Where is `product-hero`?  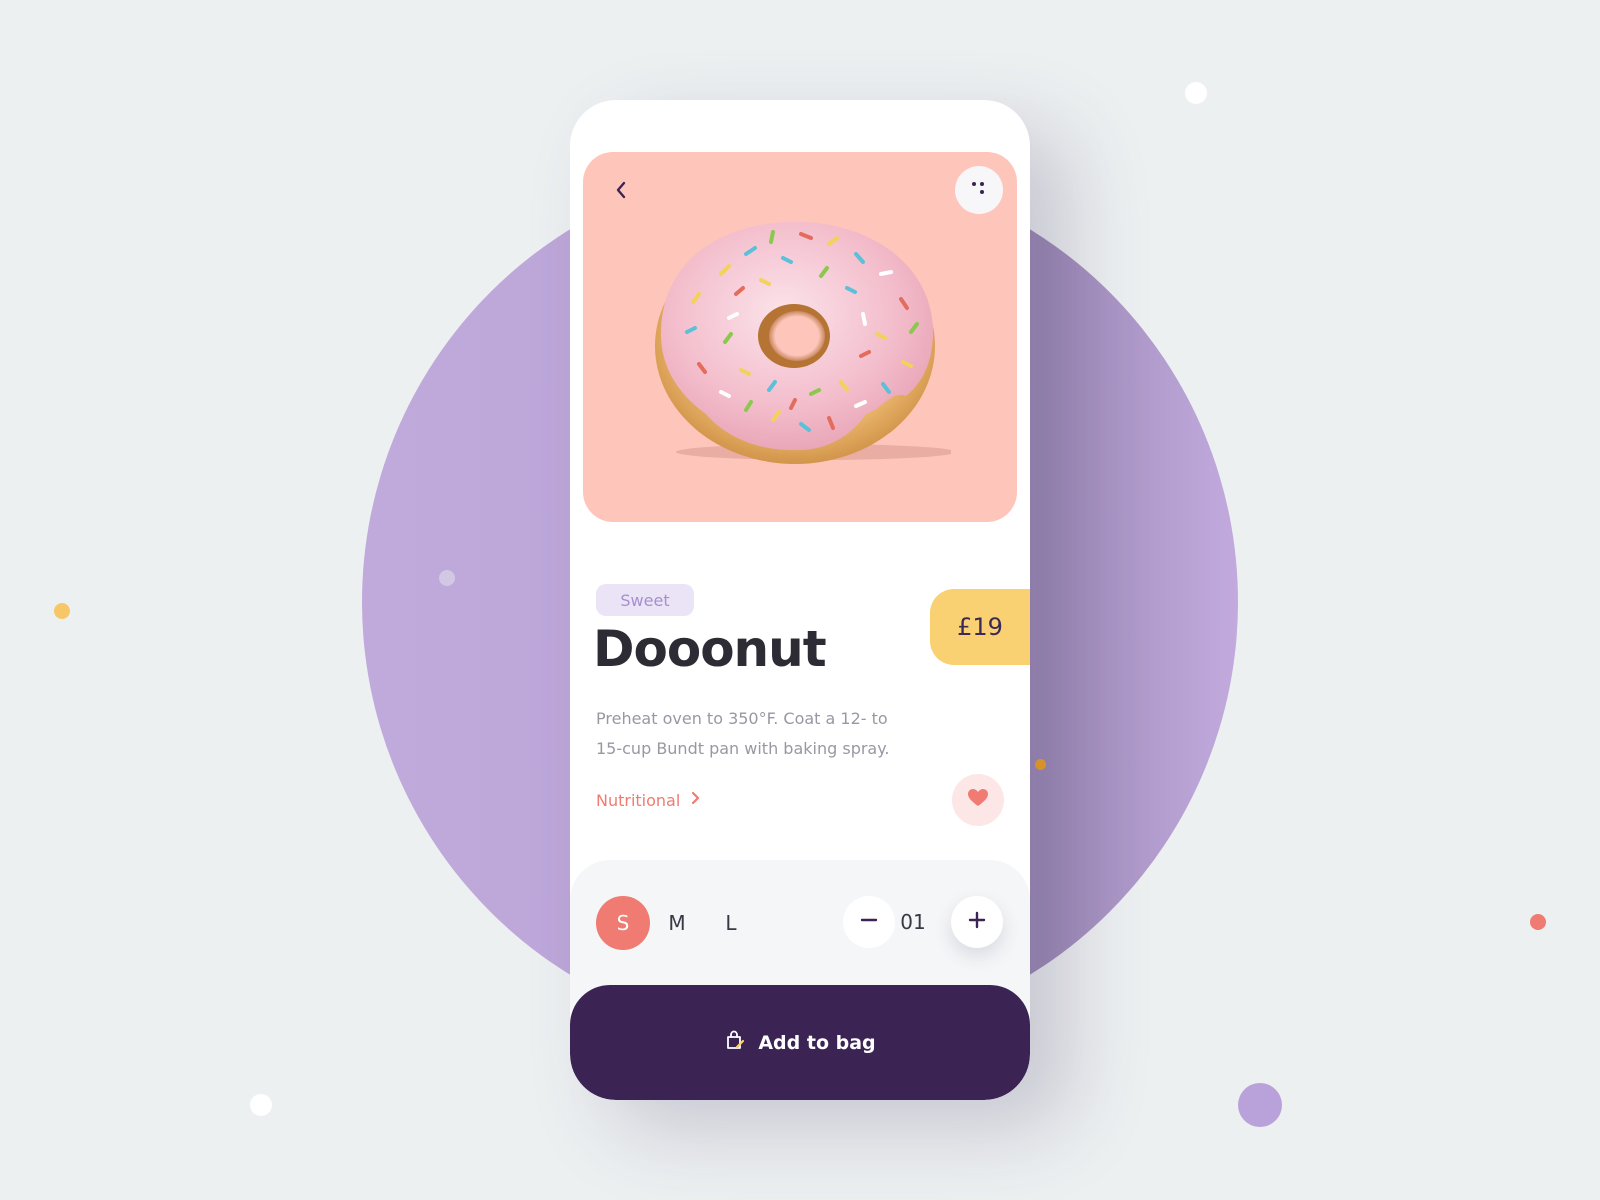
product-hero is located at coordinates (800, 337).